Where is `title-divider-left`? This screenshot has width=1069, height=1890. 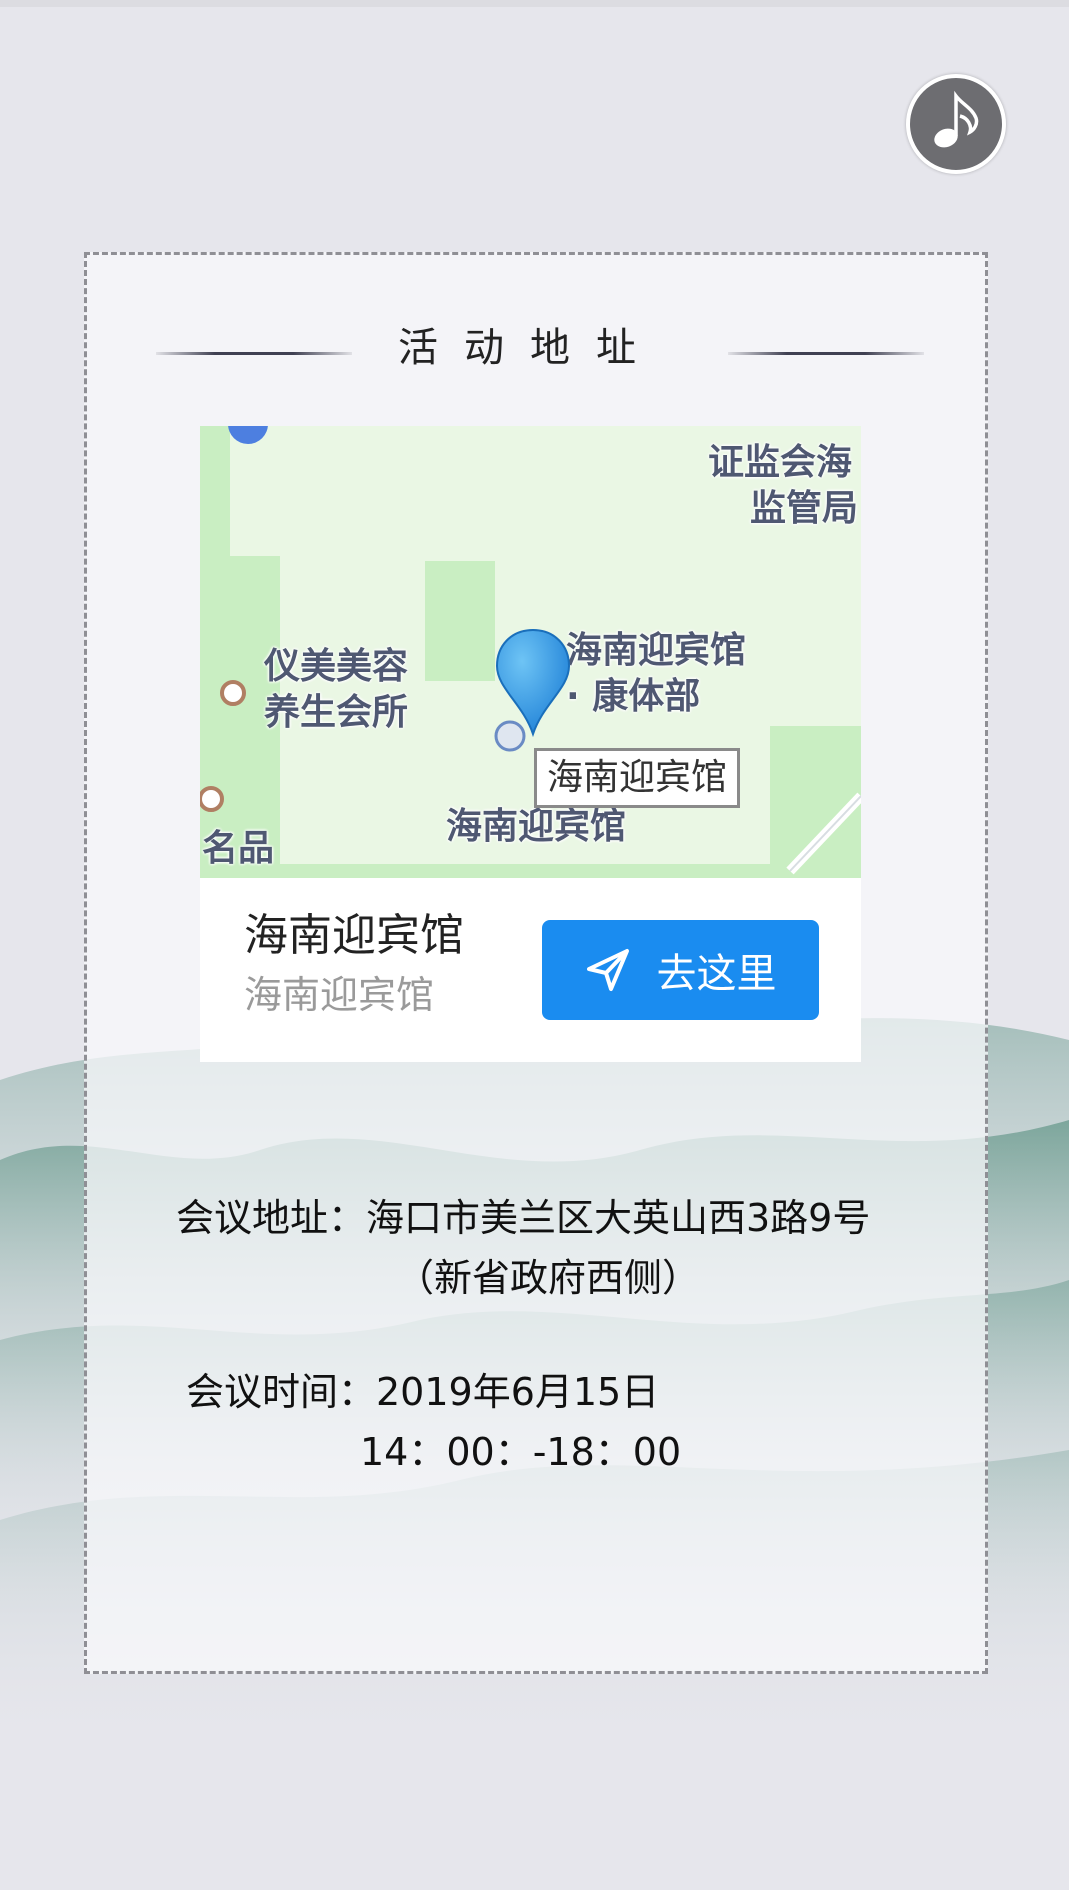
title-divider-left is located at coordinates (254, 353).